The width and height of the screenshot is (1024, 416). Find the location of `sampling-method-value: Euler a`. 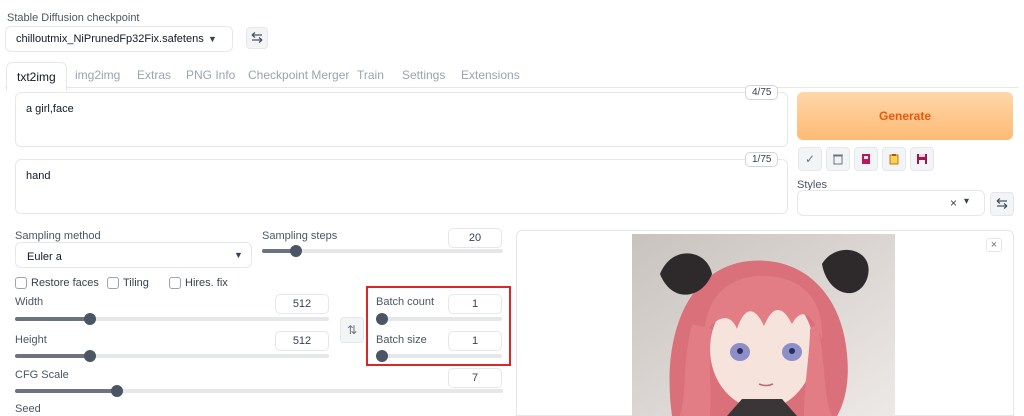

sampling-method-value: Euler a is located at coordinates (44, 257).